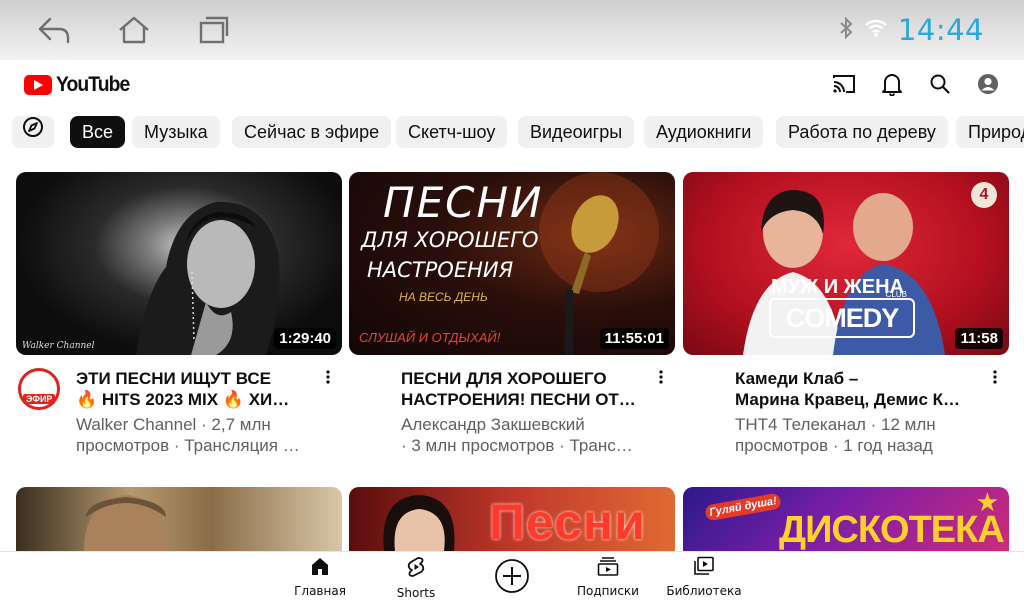  Describe the element at coordinates (512, 84) in the screenshot. I see `app-header: YouTube` at that location.